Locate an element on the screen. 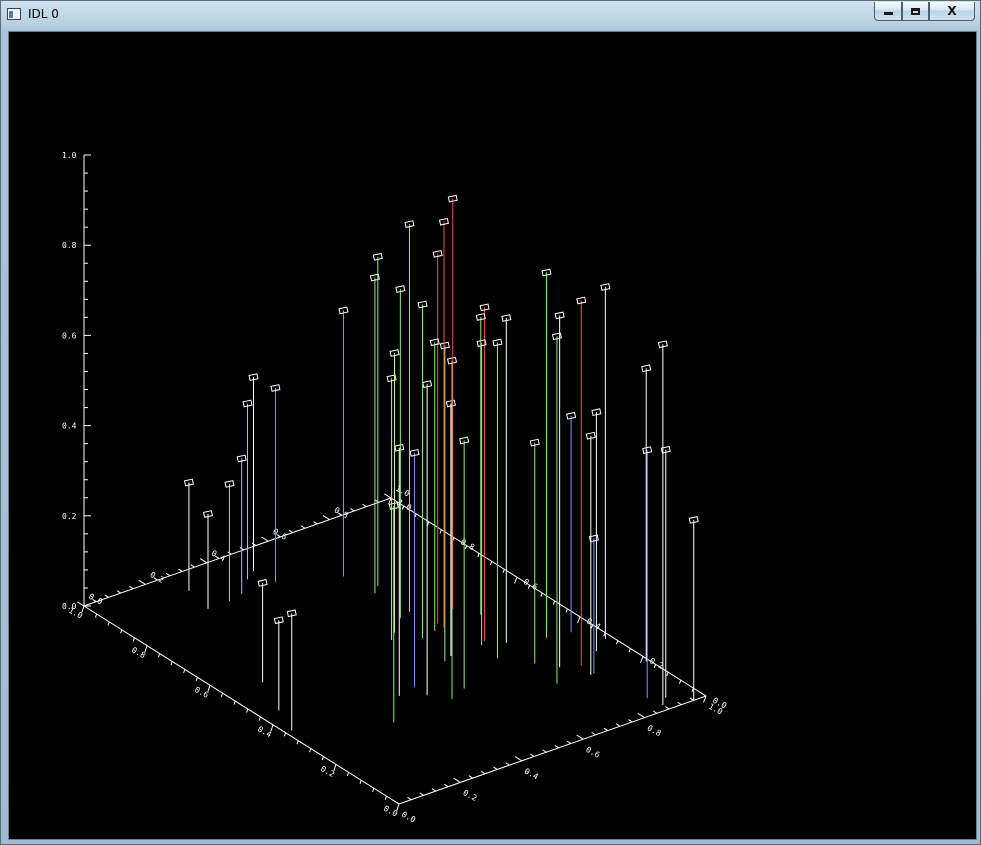 This screenshot has width=981, height=845. close-icon: X is located at coordinates (952, 11).